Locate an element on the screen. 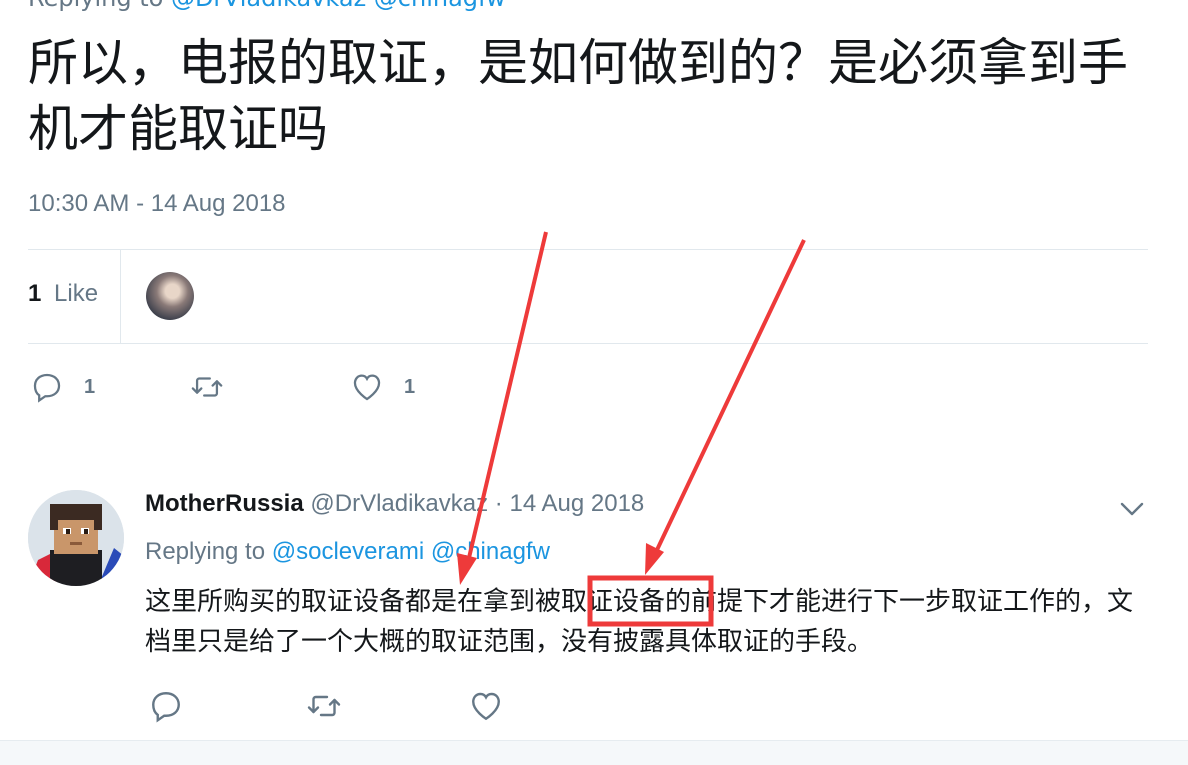  likes-stat-count: 1 is located at coordinates (35, 293).